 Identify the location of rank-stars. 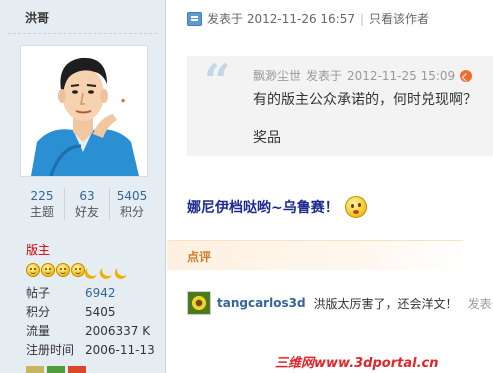
(78, 270).